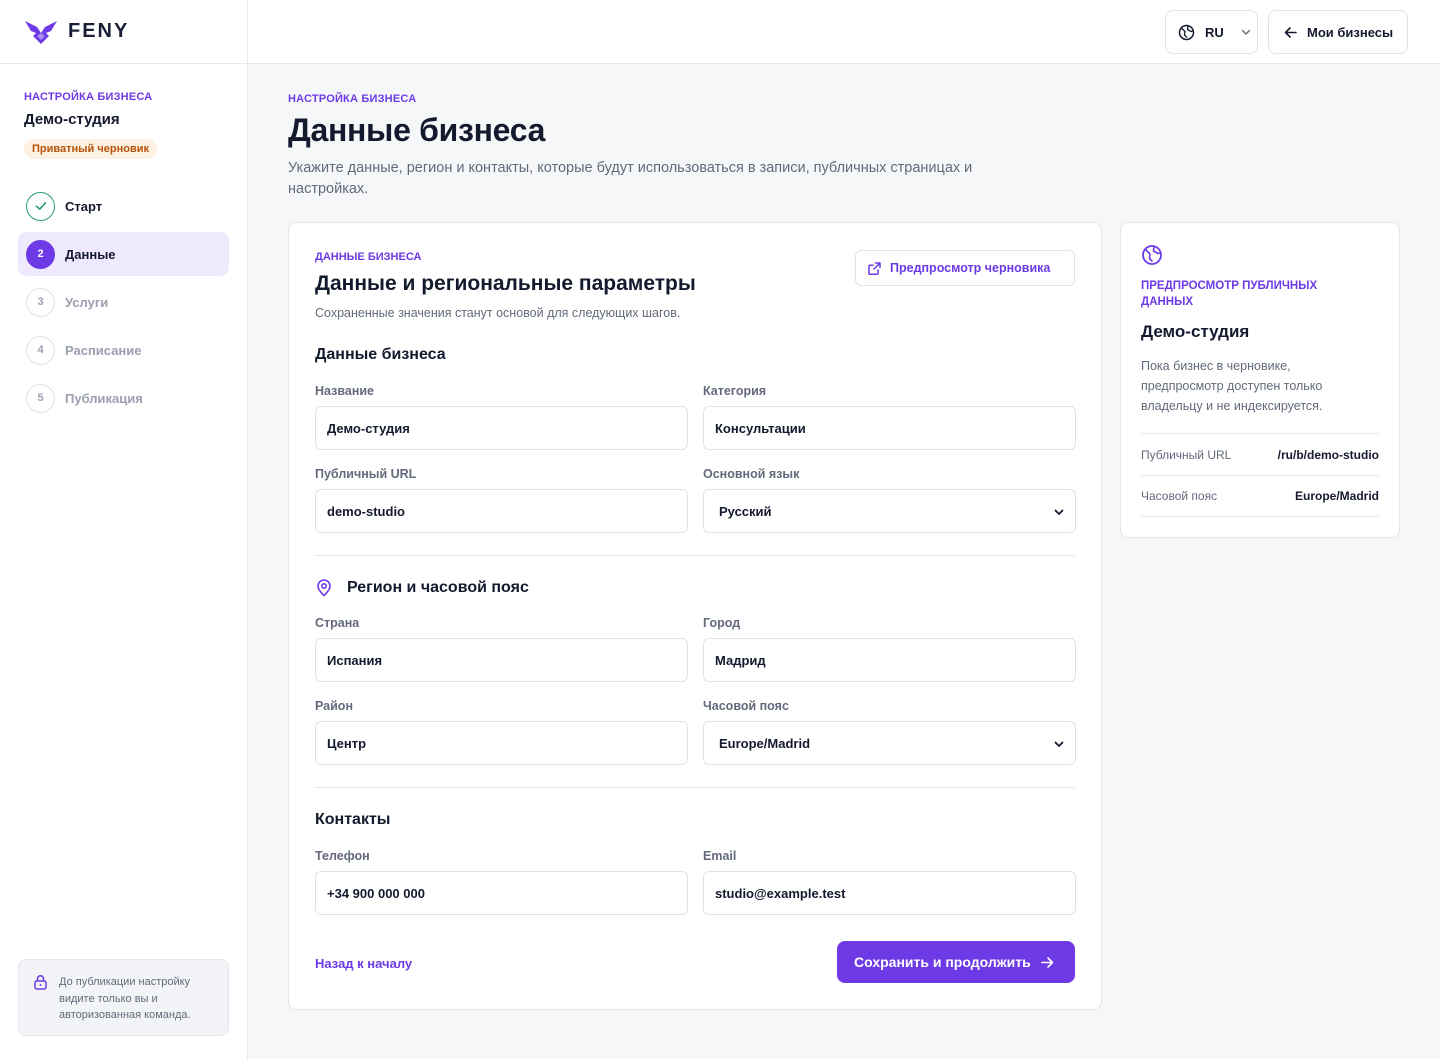  What do you see at coordinates (1260, 454) in the screenshot?
I see `preview-row: Публичный URL /ru/b/demo-studio` at bounding box center [1260, 454].